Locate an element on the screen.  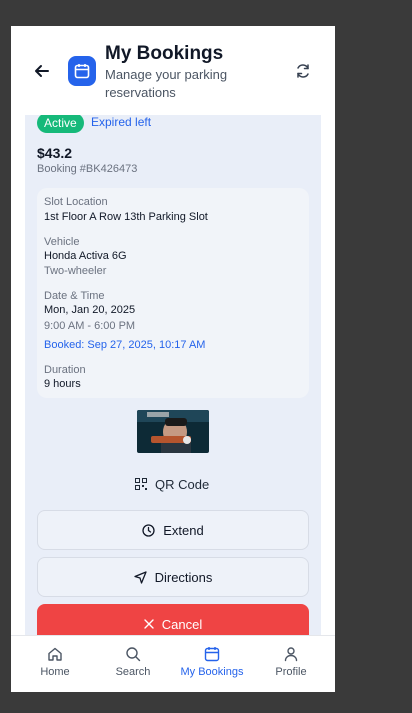
bottom-navigation: Home Search My Bookings Profile is located at coordinates (173, 663).